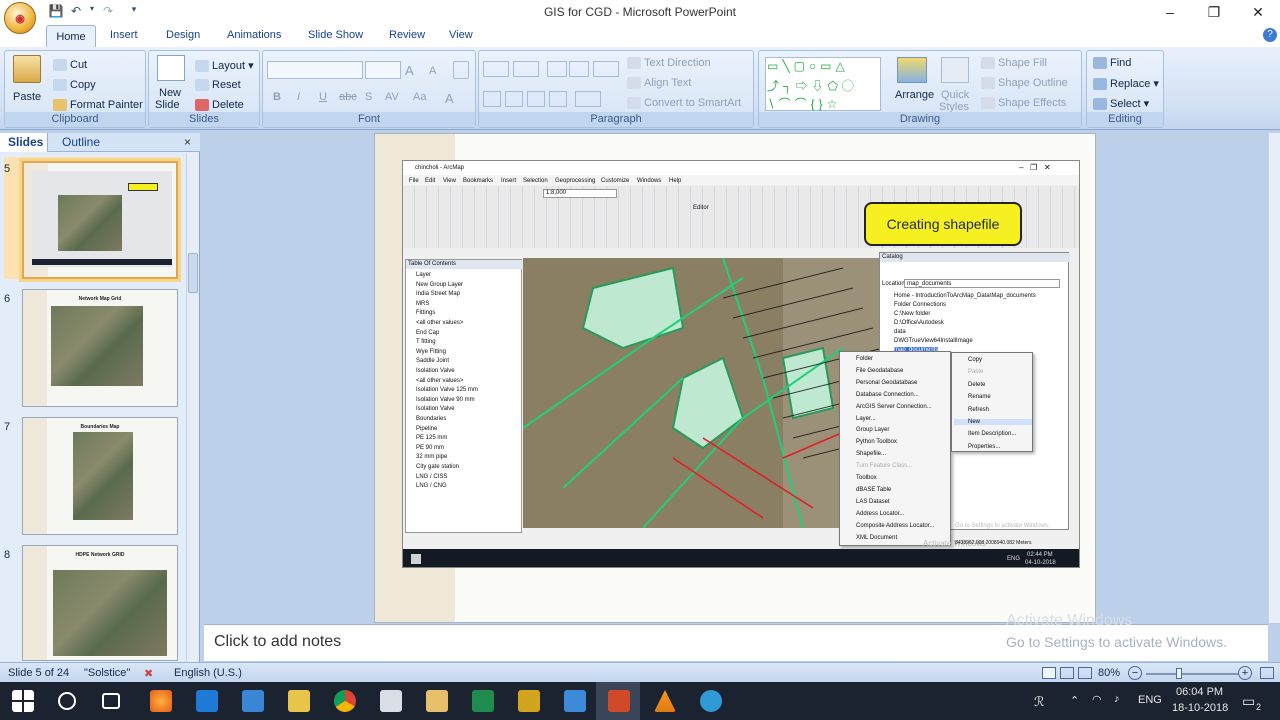 Image resolution: width=1280 pixels, height=720 pixels. Describe the element at coordinates (1179, 673) in the screenshot. I see `zoom-slider-thumb` at that location.